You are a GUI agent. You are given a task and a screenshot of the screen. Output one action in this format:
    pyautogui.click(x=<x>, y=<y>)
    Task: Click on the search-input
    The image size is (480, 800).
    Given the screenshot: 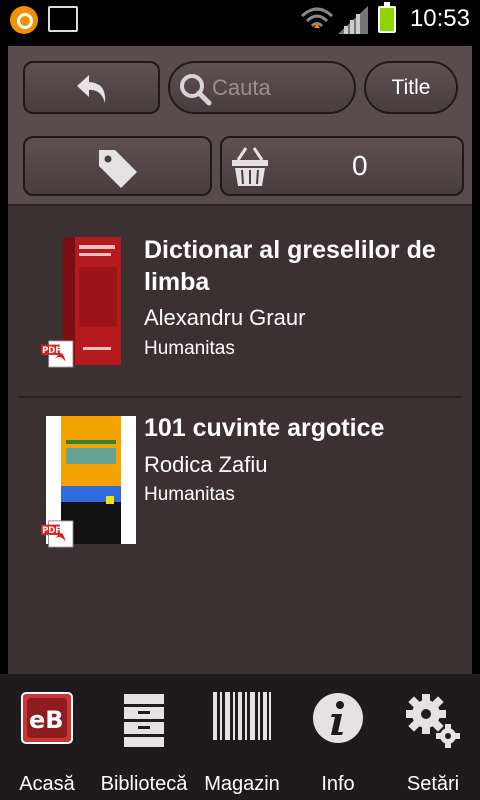 What is the action you would take?
    pyautogui.click(x=282, y=88)
    